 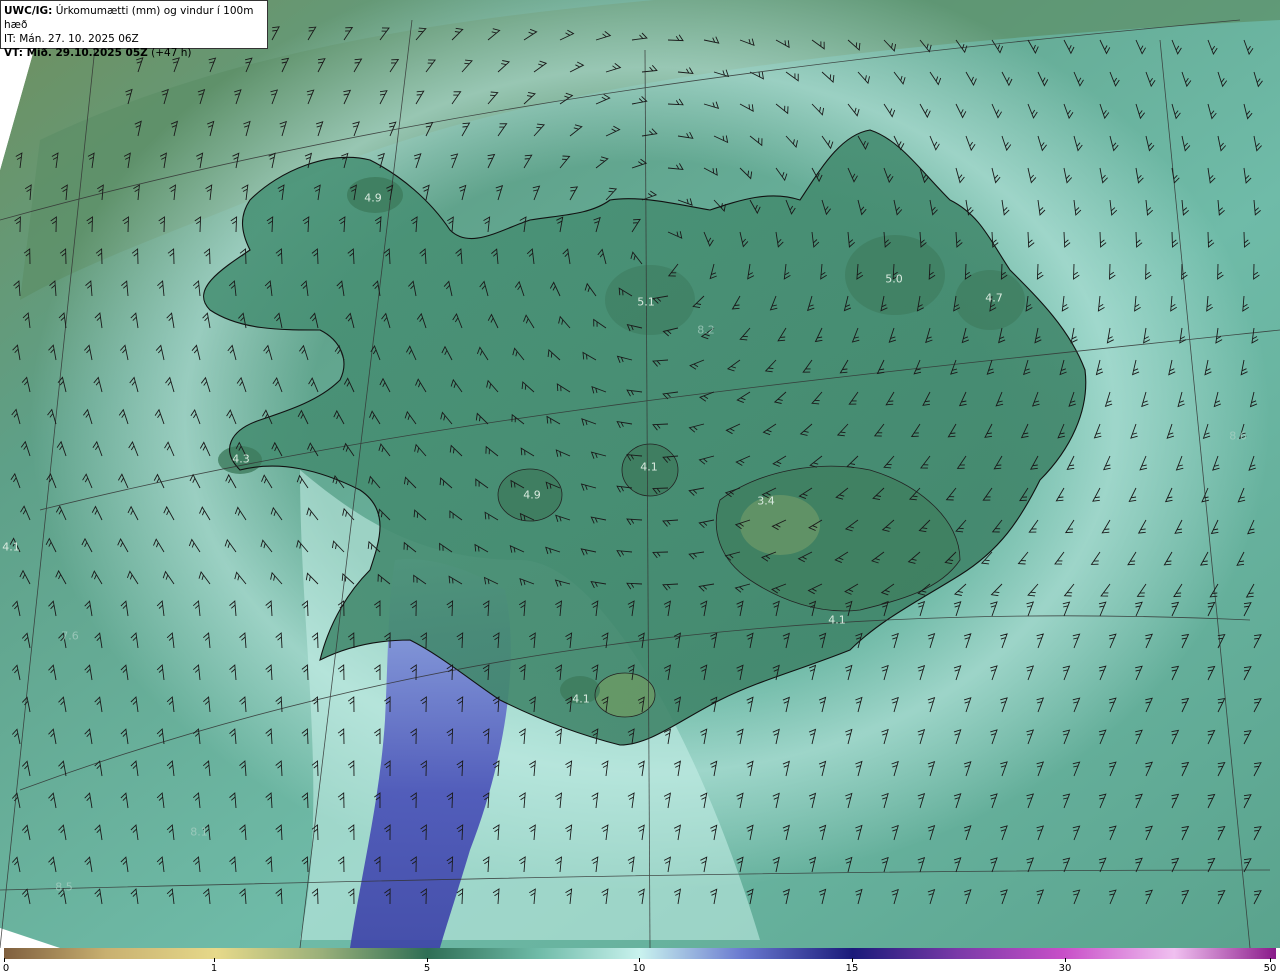 I want to click on colorbar-tick-label: 10, so click(x=639, y=968).